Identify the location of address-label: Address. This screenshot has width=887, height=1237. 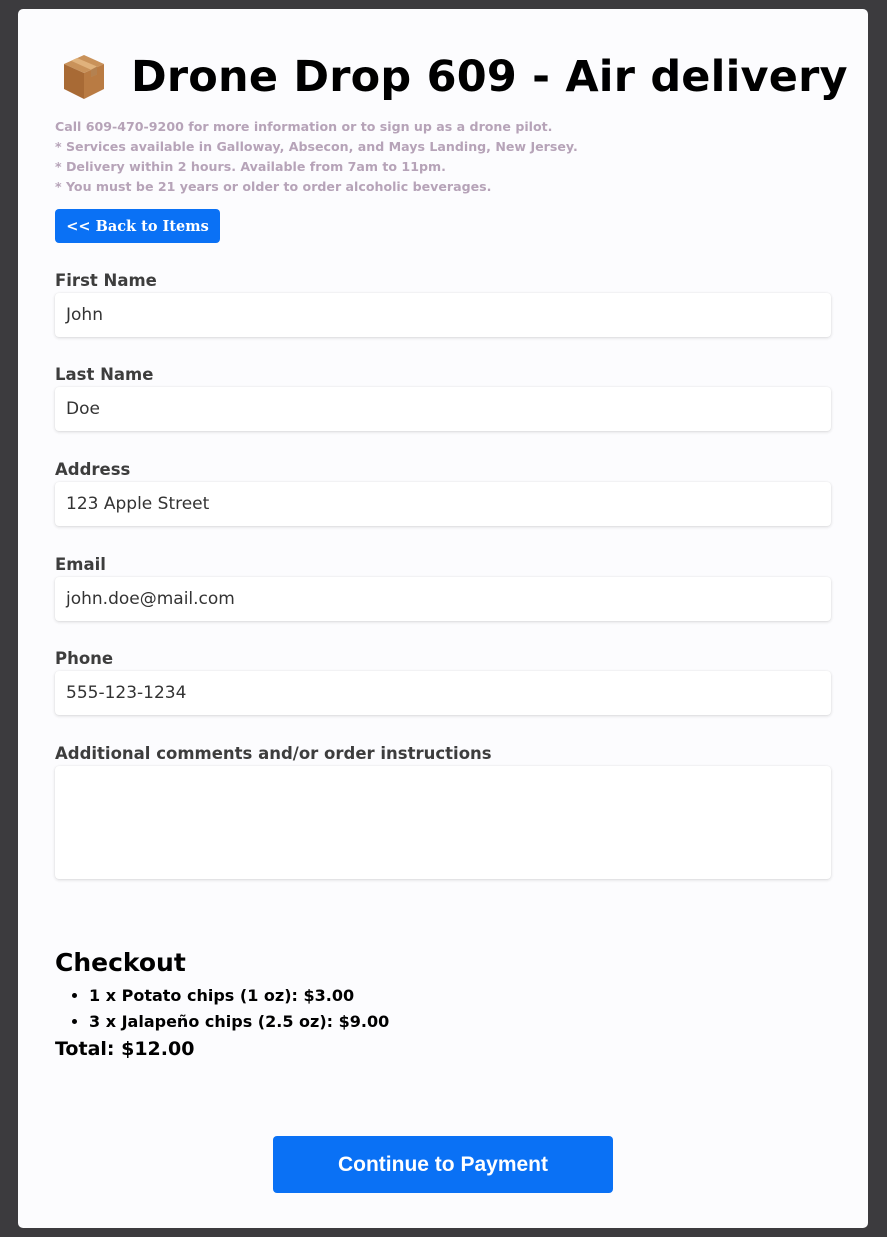
(93, 469).